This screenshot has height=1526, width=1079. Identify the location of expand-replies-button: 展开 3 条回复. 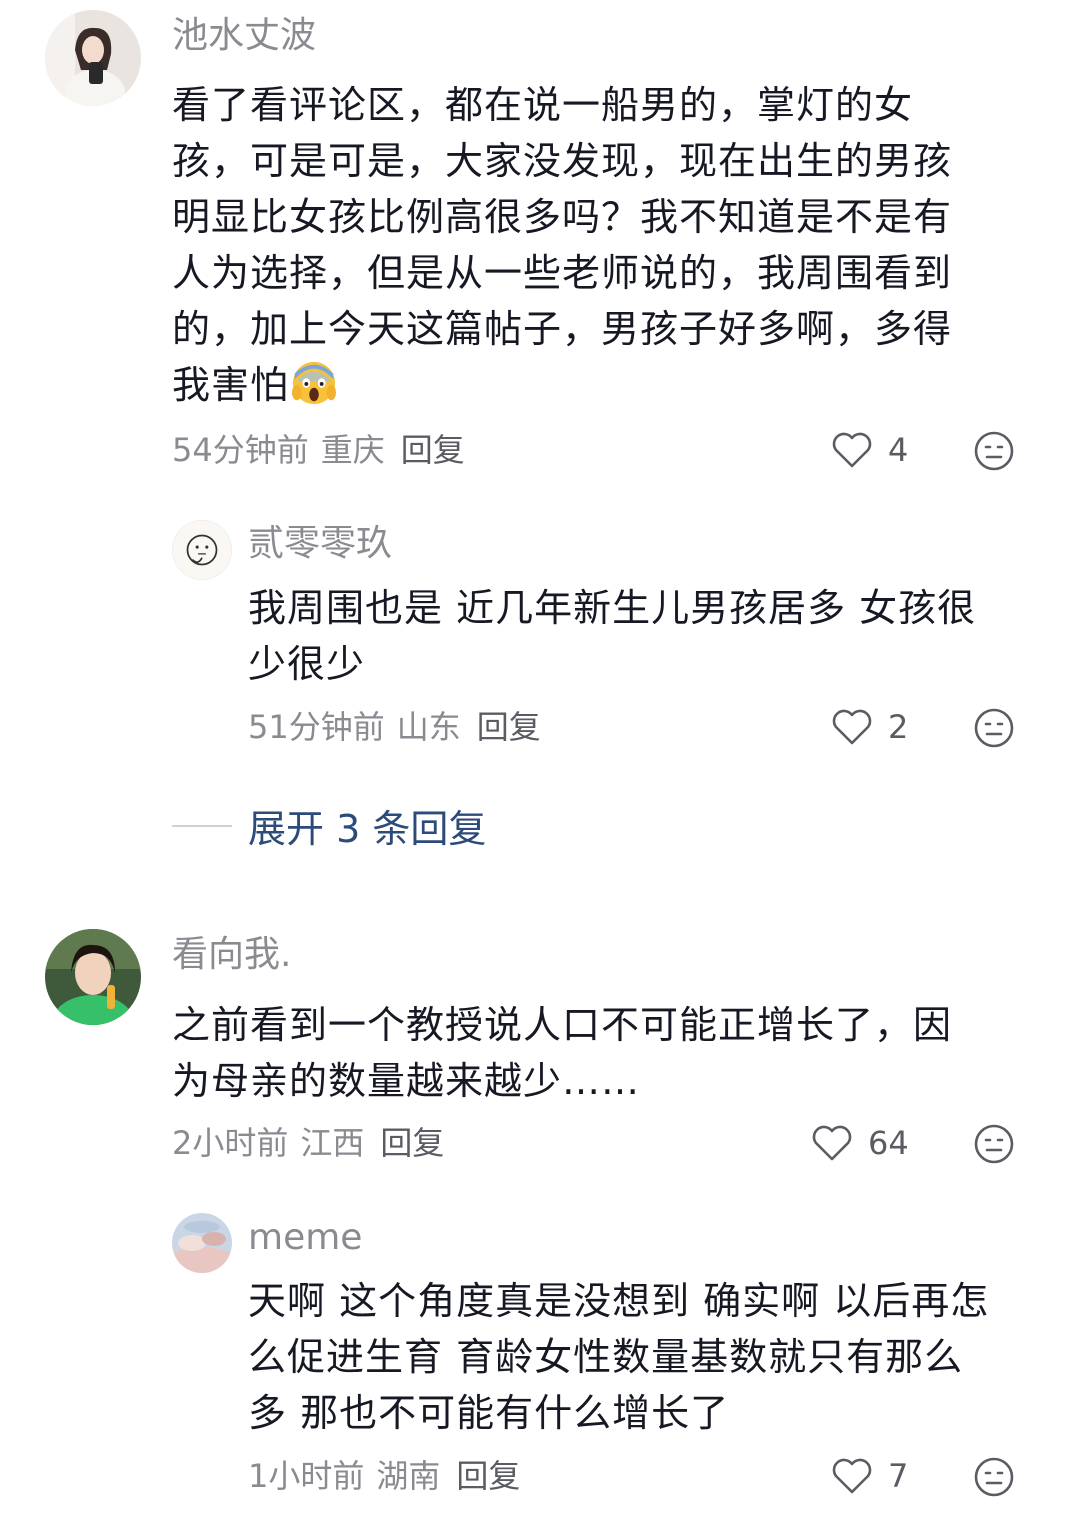
(329, 825).